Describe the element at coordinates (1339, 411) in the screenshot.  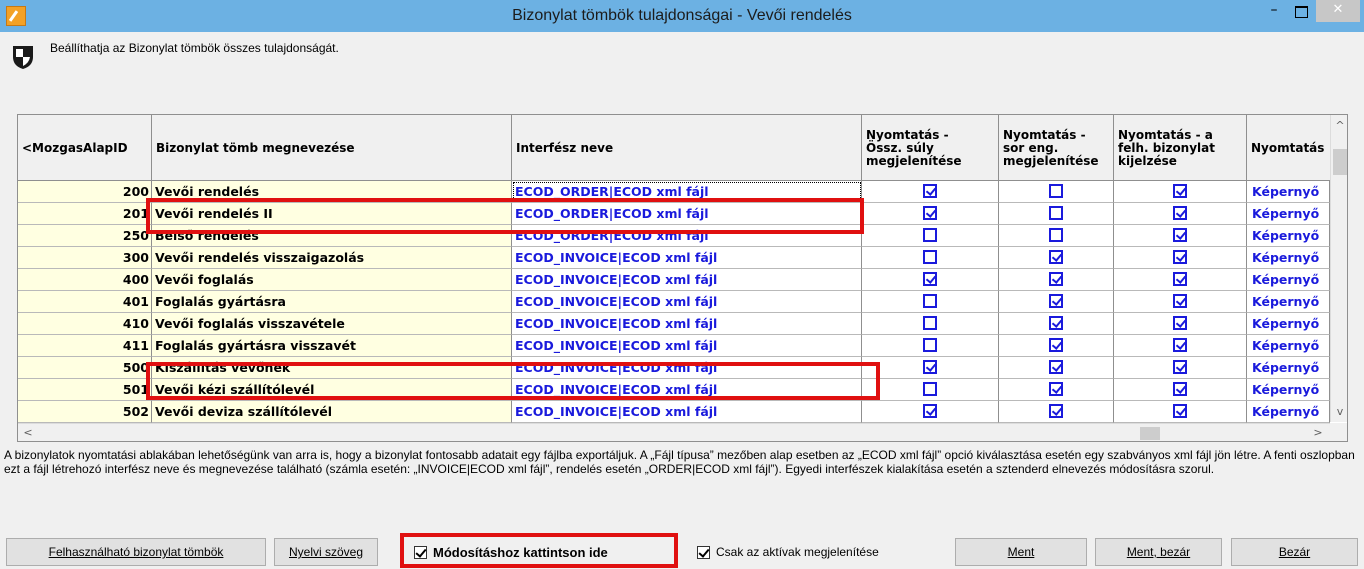
I see `scroll-down-arrow: v` at that location.